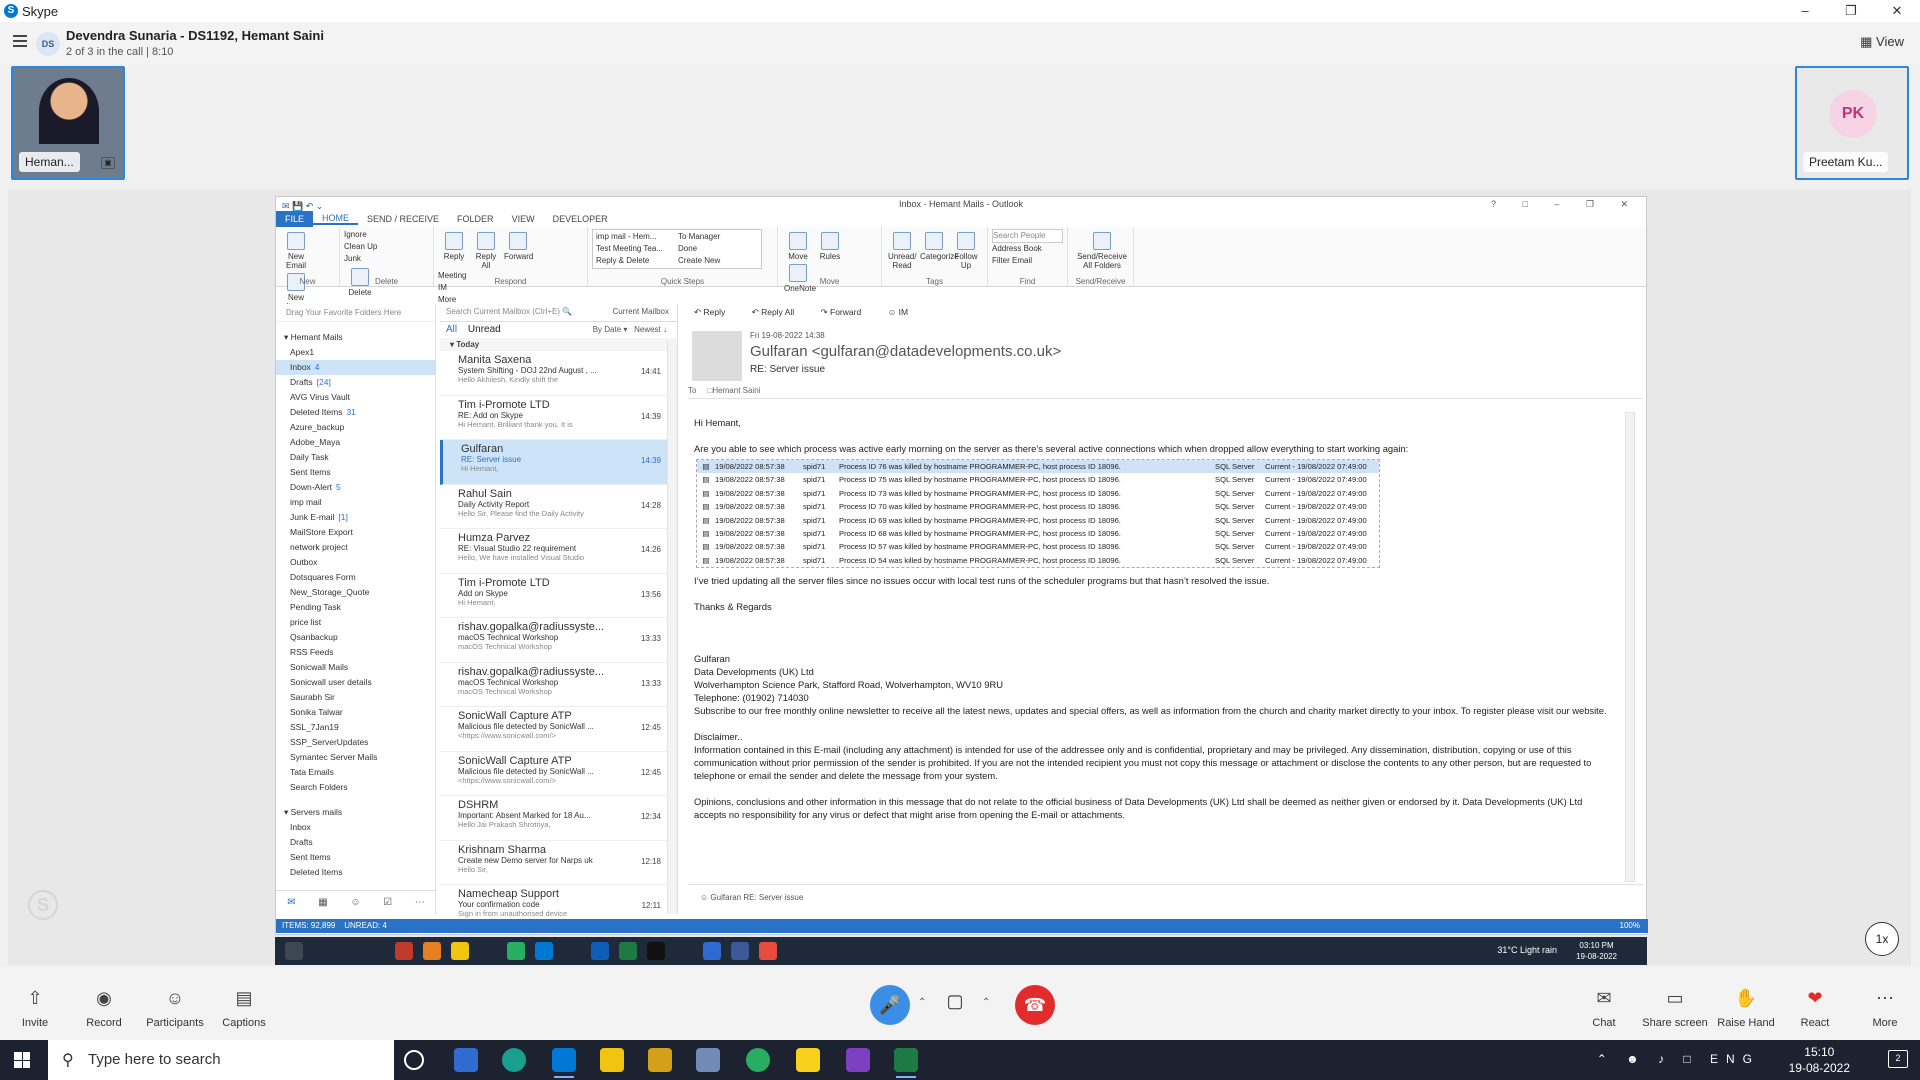  I want to click on move-button: Move, so click(798, 245).